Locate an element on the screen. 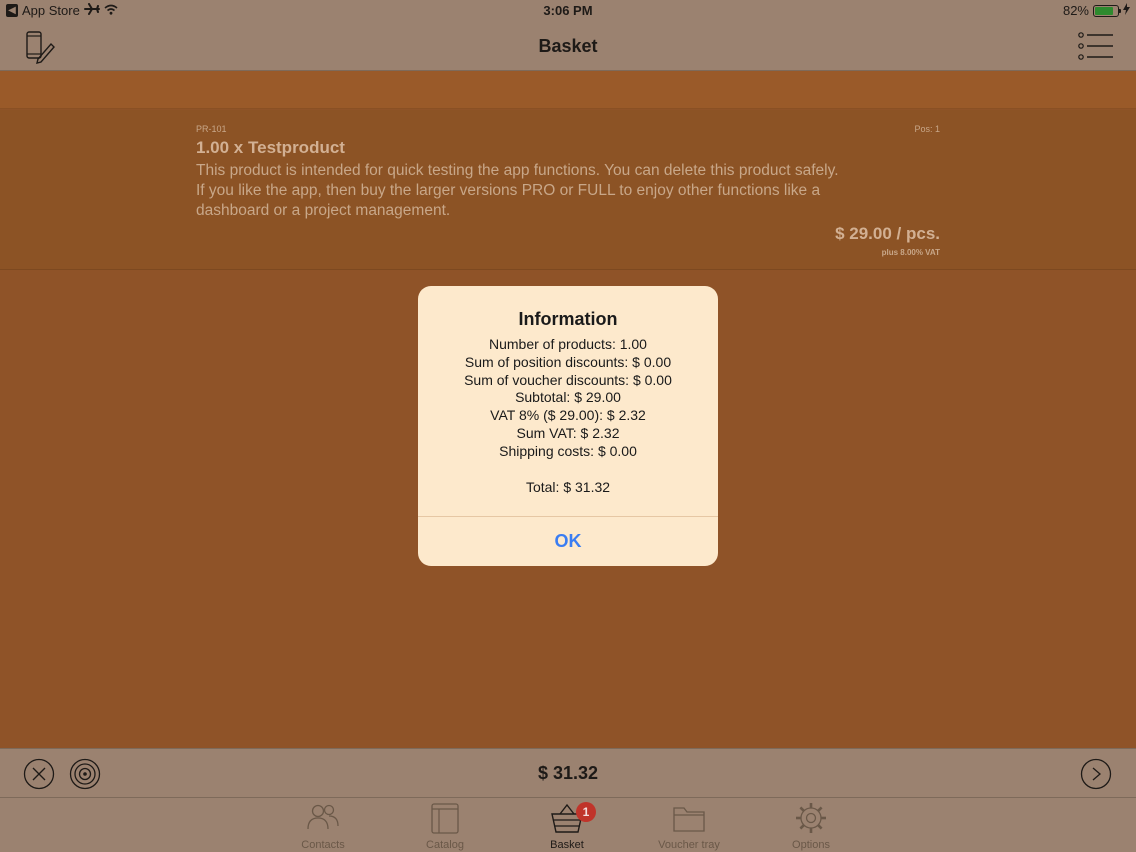 This screenshot has width=1136, height=852. navigation-bar: Basket is located at coordinates (568, 46).